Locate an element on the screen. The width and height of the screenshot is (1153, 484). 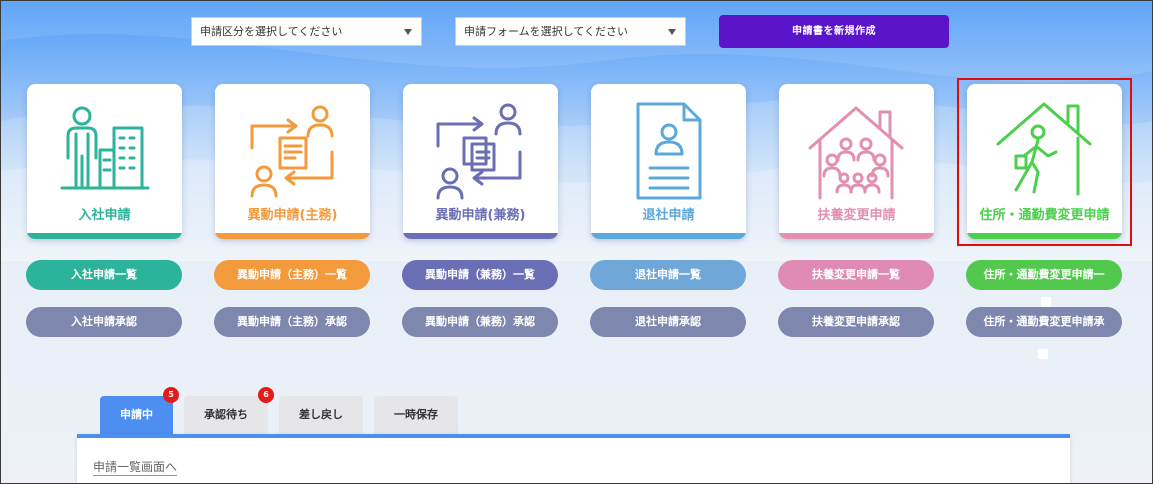
card-label: 異動申請(兼務) is located at coordinates (480, 215).